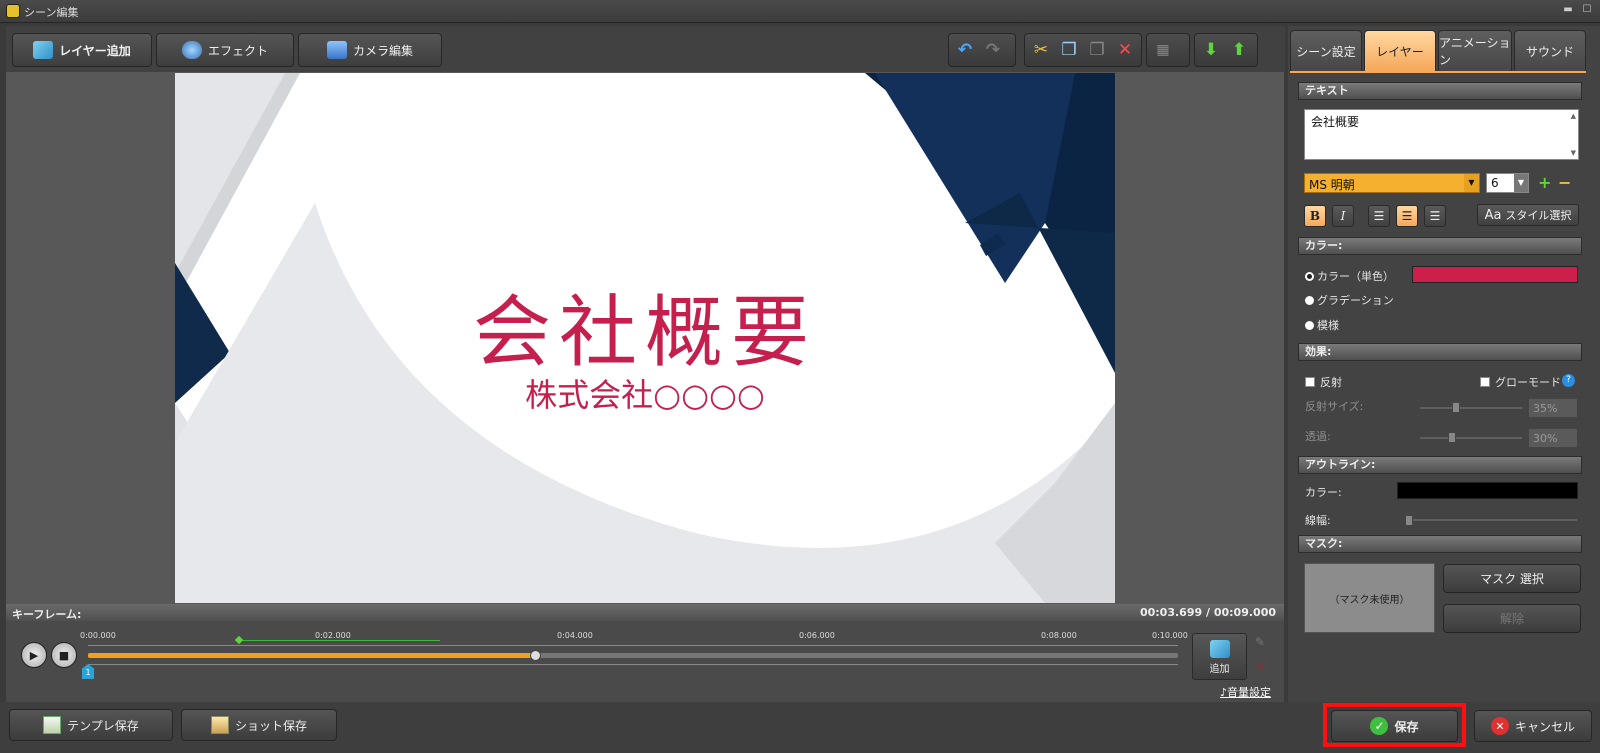 Image resolution: width=1600 pixels, height=753 pixels. I want to click on minimize-button: ▬, so click(1568, 10).